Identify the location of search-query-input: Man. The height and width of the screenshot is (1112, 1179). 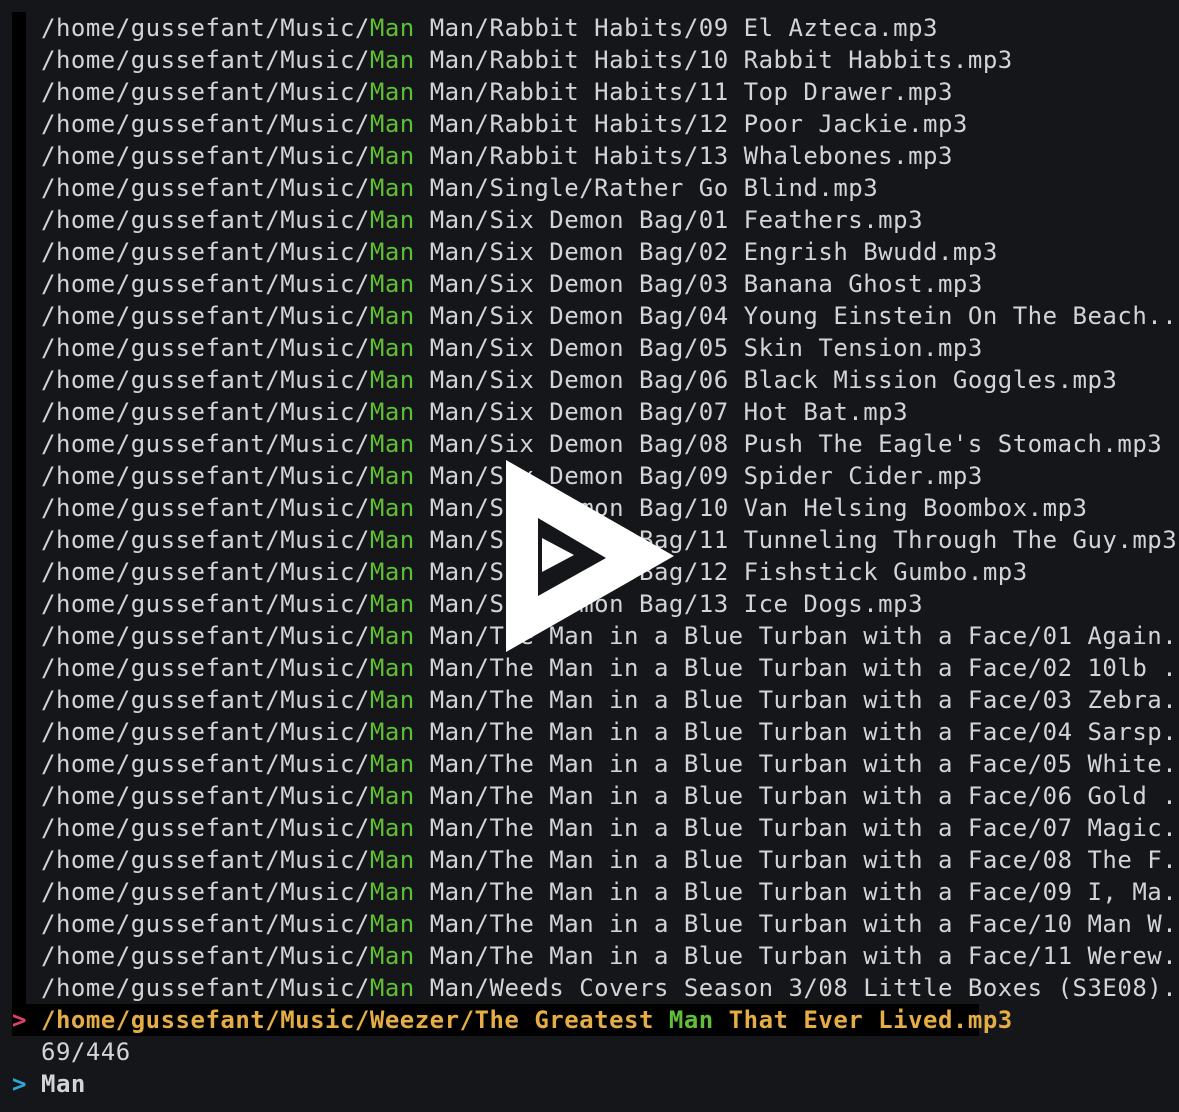
(63, 1084).